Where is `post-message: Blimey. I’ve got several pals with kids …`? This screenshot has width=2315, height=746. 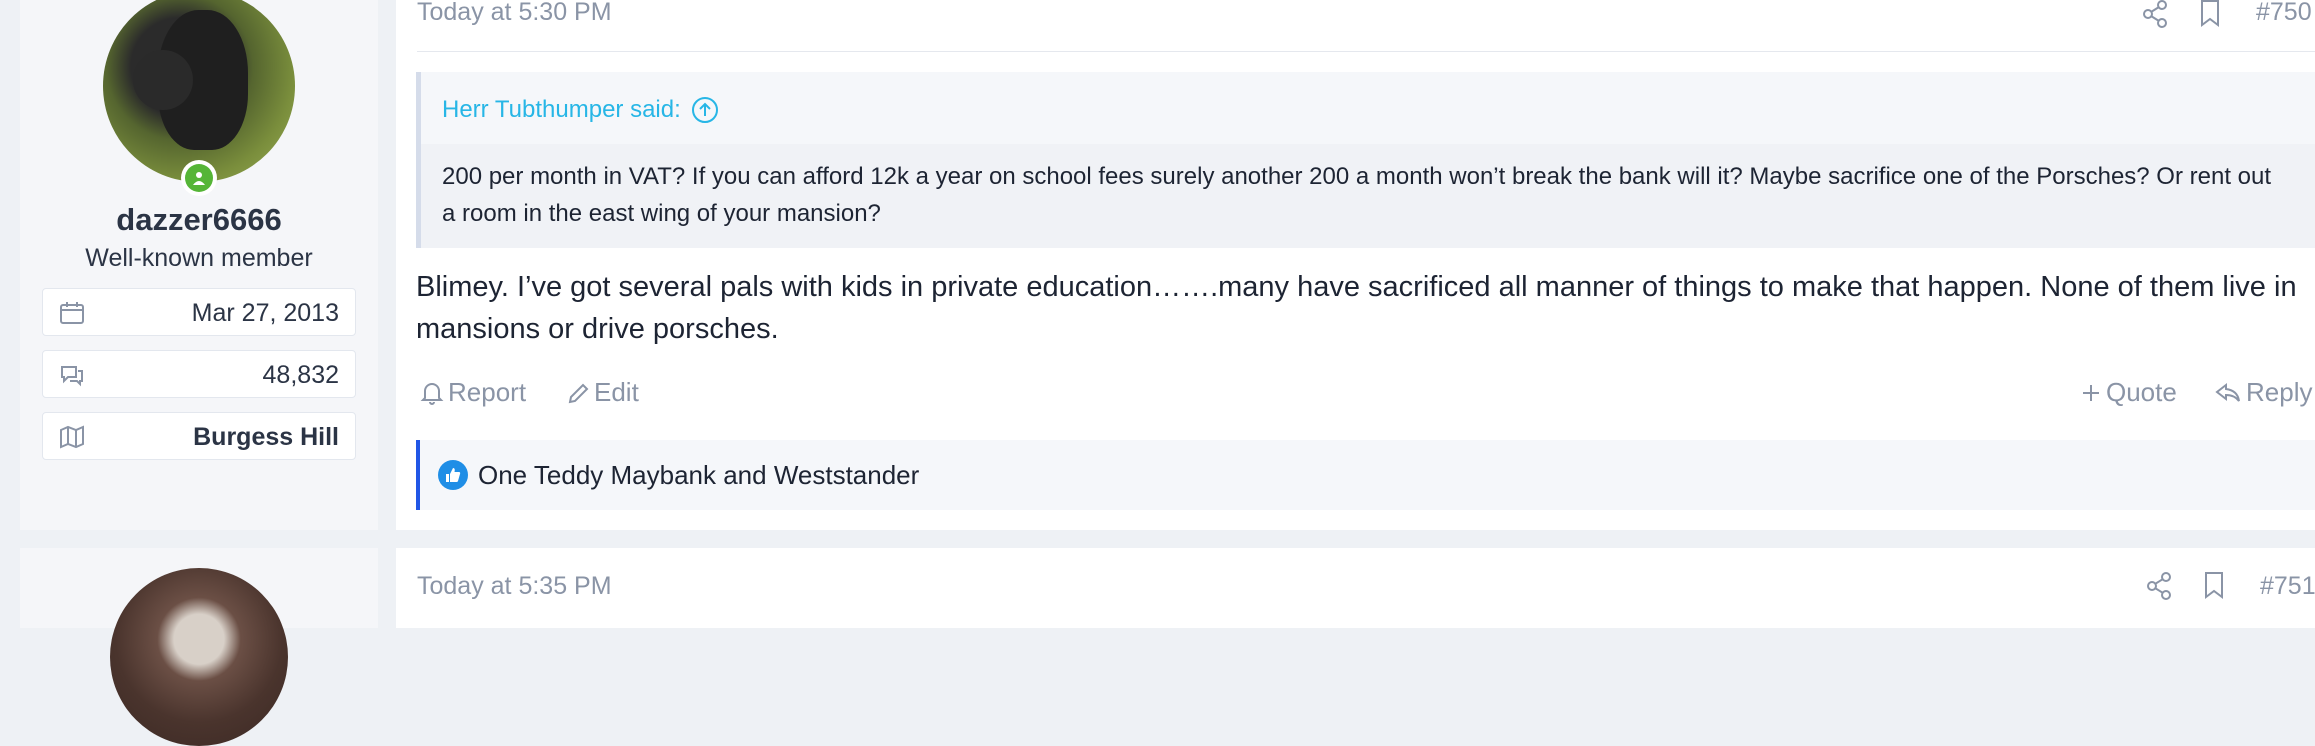
post-message: Blimey. I’ve got several pals with kids … is located at coordinates (1356, 308).